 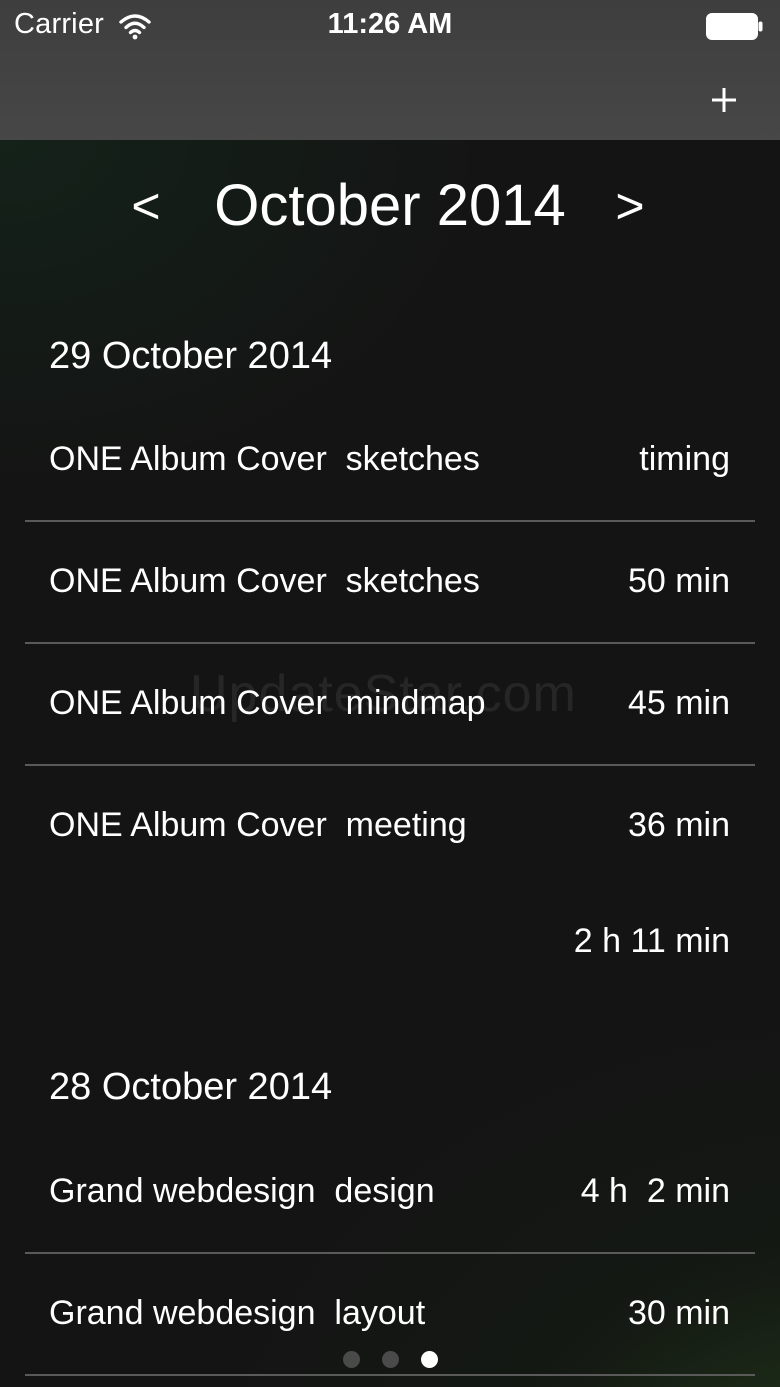 I want to click on month-navigator: < October 2014 >, so click(x=390, y=206).